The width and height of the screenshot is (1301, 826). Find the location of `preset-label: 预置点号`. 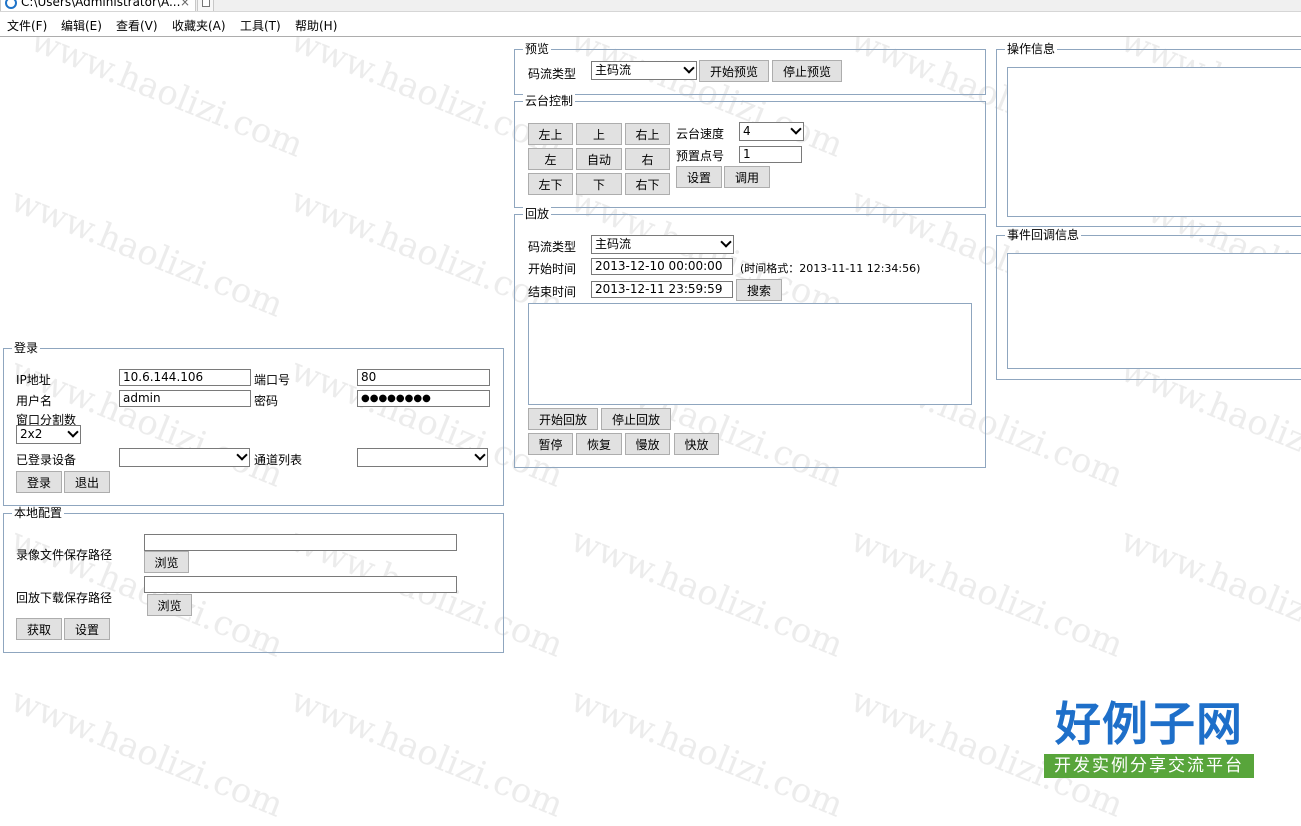

preset-label: 预置点号 is located at coordinates (700, 156).